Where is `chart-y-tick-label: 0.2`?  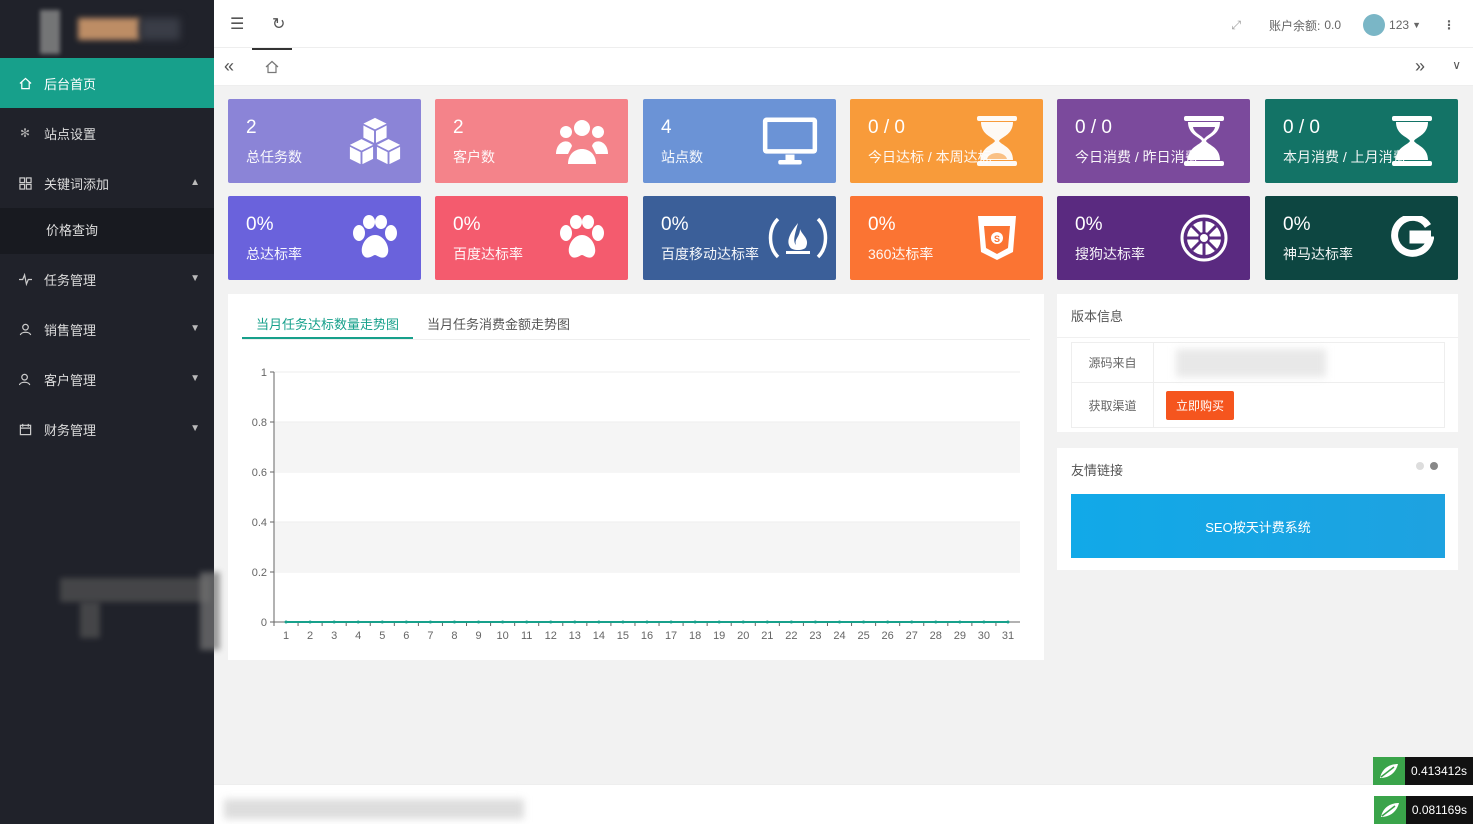 chart-y-tick-label: 0.2 is located at coordinates (259, 573).